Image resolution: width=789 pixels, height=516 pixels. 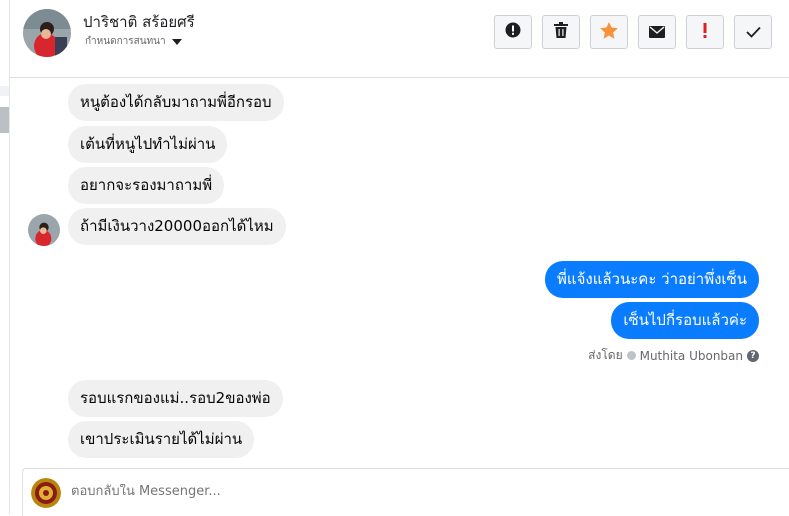 I want to click on star-button, so click(x=609, y=32).